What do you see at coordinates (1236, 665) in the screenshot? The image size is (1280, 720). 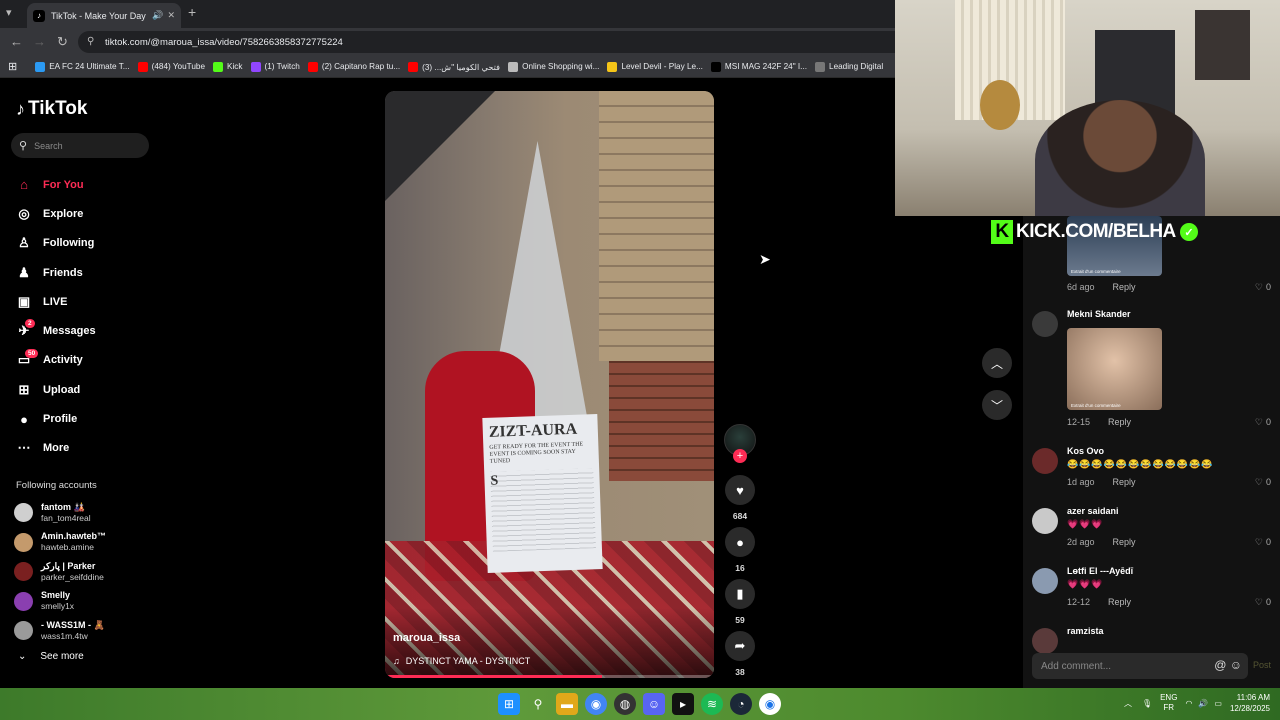 I see `emoji-icon: ☺` at bounding box center [1236, 665].